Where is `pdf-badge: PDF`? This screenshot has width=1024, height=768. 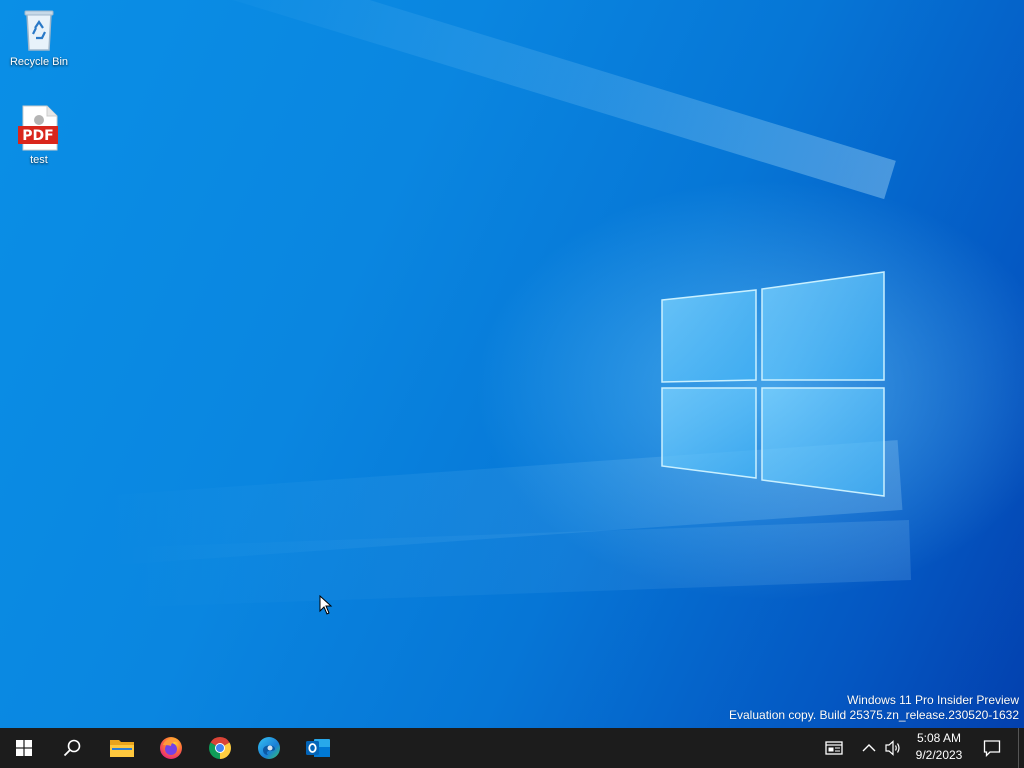 pdf-badge: PDF is located at coordinates (38, 136).